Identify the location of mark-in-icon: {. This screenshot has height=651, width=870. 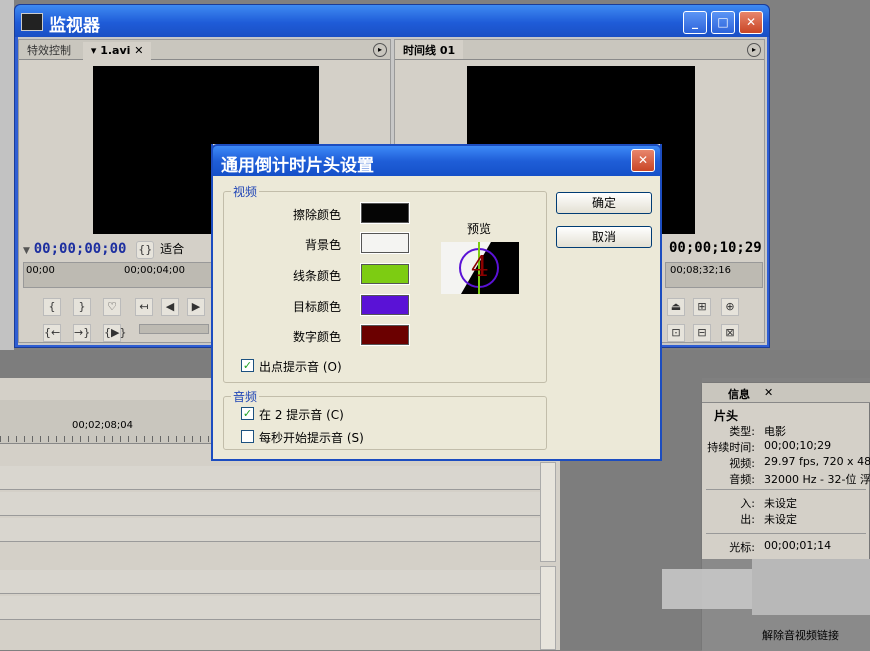
(52, 307).